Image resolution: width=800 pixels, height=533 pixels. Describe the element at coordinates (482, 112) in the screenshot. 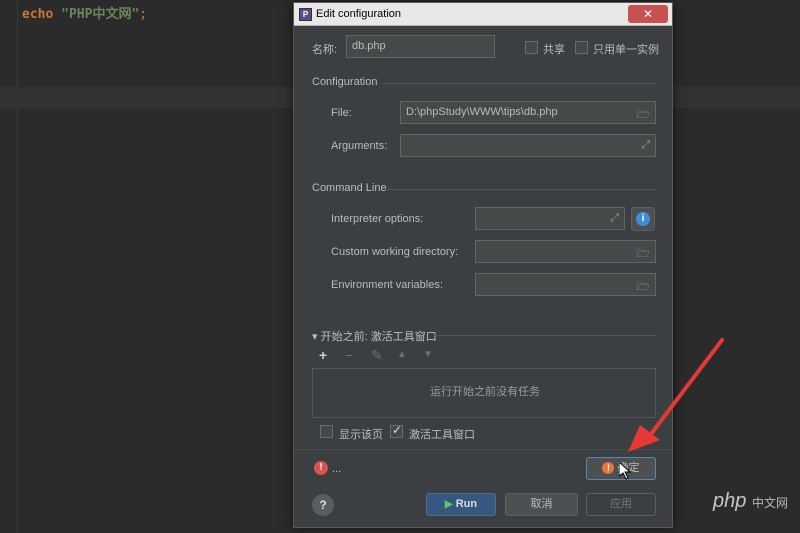

I see `file-path-value: D:\phpStudy\WWW\tips\db.php` at that location.